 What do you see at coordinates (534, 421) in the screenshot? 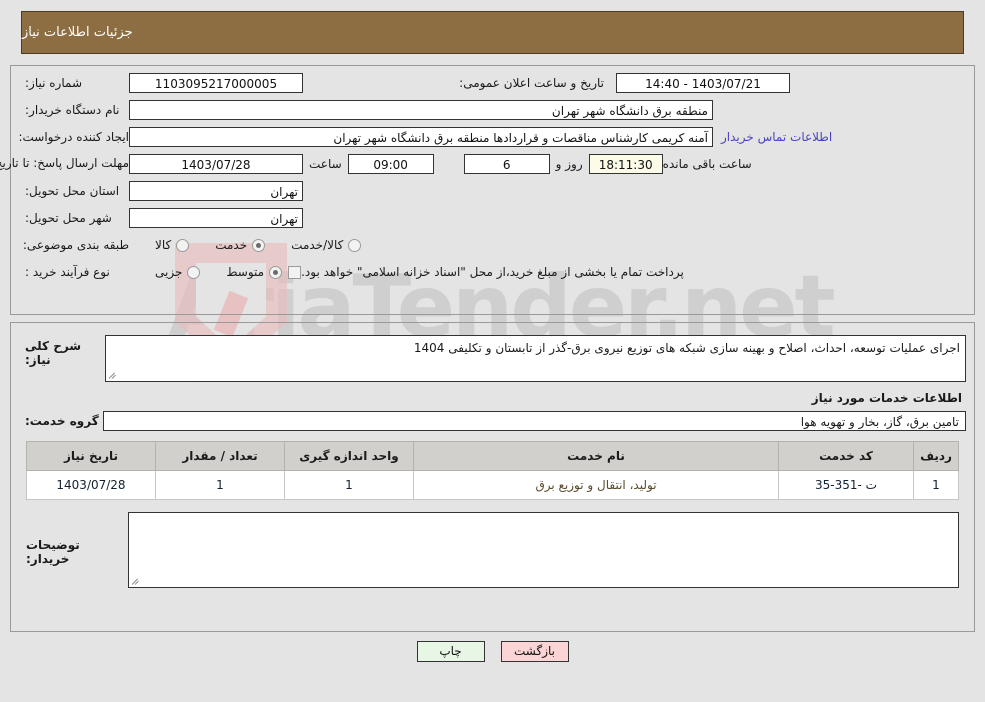
I see `service-group-value: تامین برق، گاز، بخار و تهویه هوا` at bounding box center [534, 421].